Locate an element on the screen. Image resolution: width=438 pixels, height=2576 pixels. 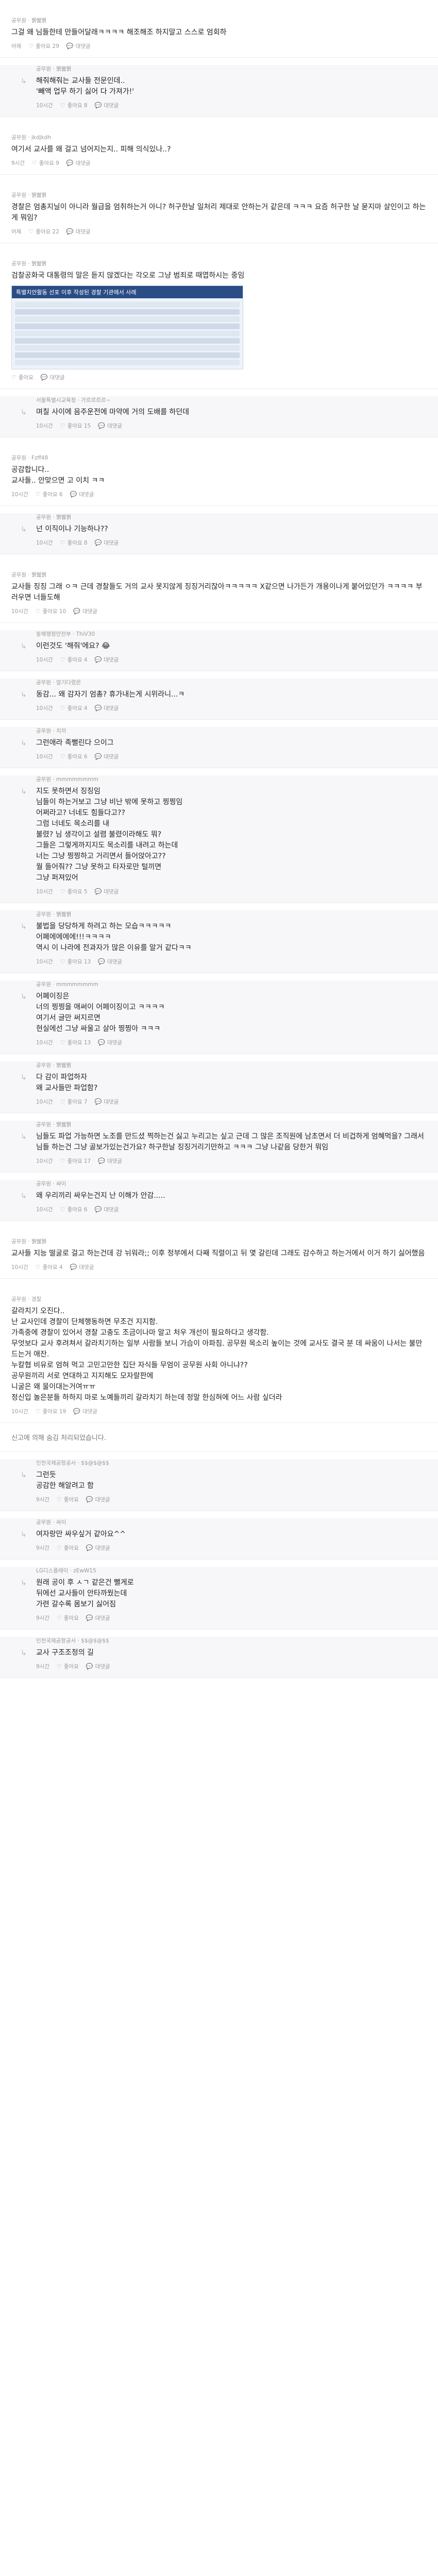
reply-arrow-icon: ↳ is located at coordinates (24, 1583).